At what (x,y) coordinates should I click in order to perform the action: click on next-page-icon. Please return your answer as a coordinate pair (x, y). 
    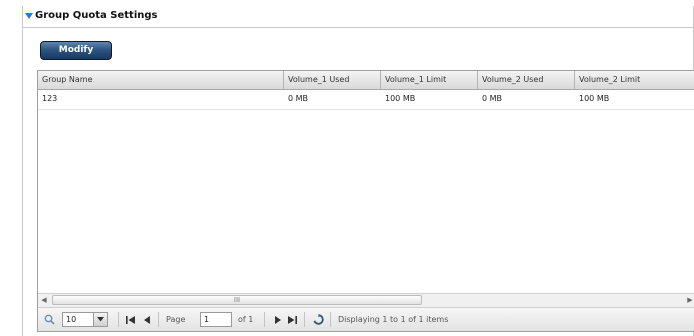
    Looking at the image, I should click on (277, 319).